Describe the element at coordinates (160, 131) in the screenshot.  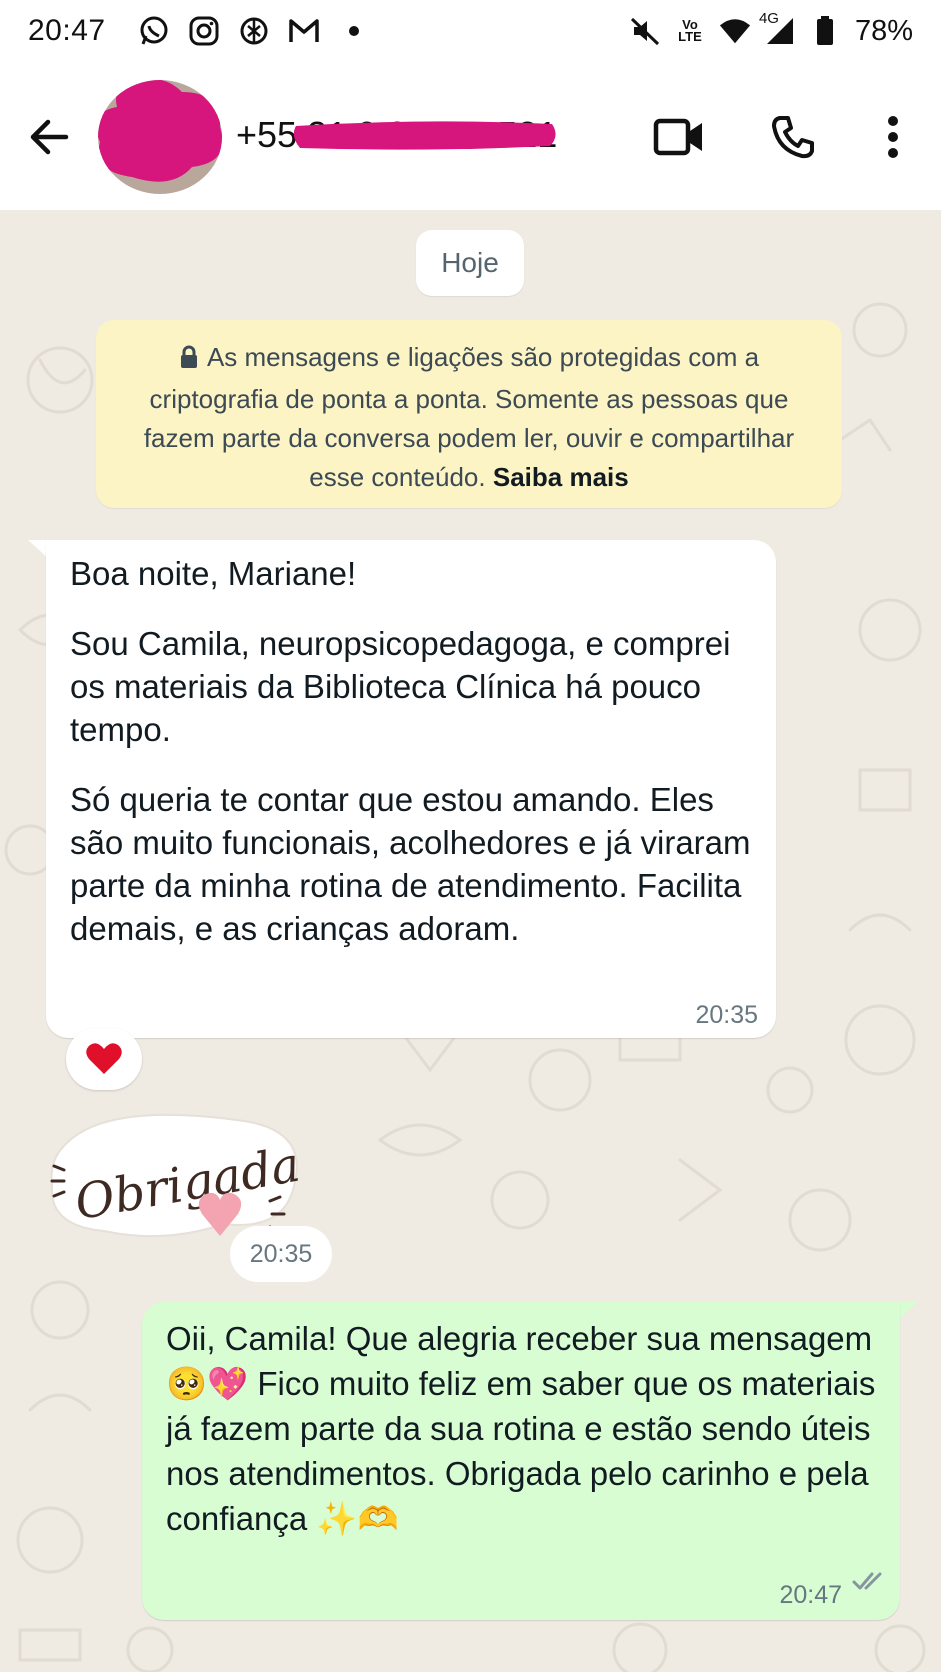
I see `redaction-scribble` at that location.